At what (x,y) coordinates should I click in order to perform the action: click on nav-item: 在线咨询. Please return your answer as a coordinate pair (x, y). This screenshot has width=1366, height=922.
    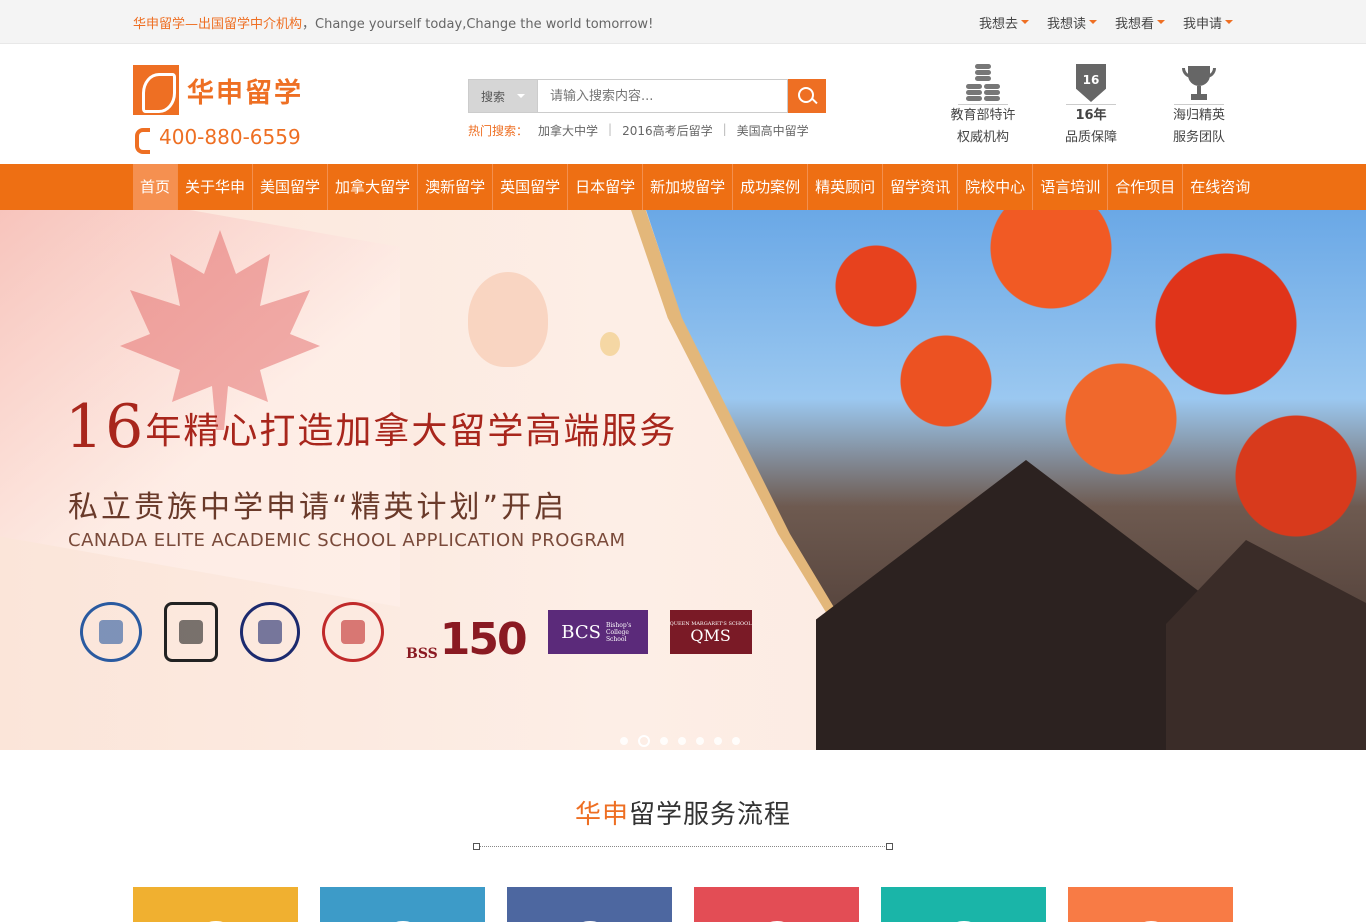
    Looking at the image, I should click on (1220, 187).